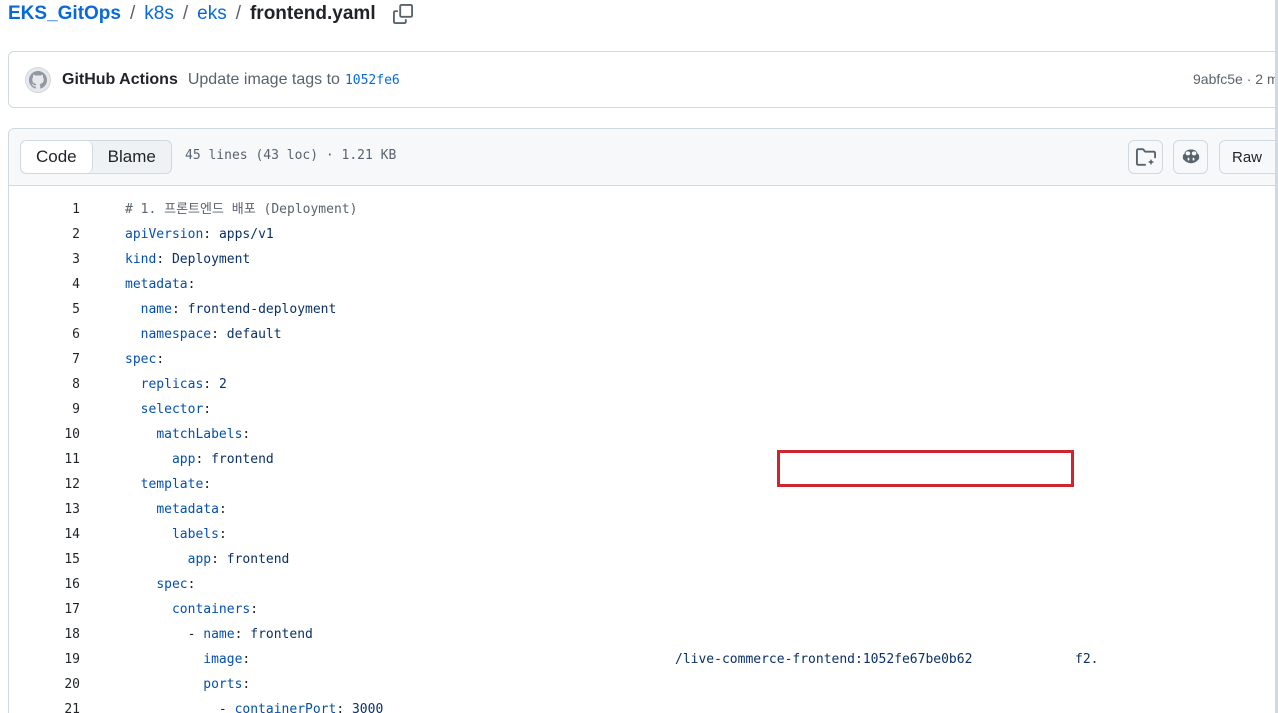  Describe the element at coordinates (44, 259) in the screenshot. I see `line-number: 3` at that location.